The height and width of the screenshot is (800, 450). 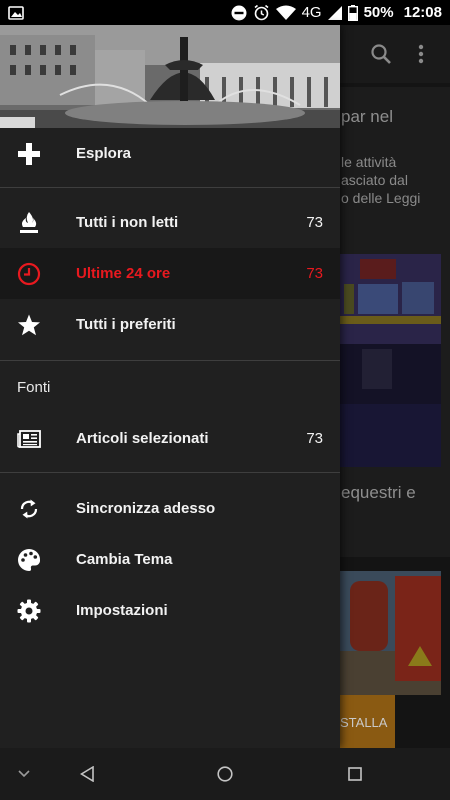 I want to click on install-button-label: STALLA, so click(x=364, y=722).